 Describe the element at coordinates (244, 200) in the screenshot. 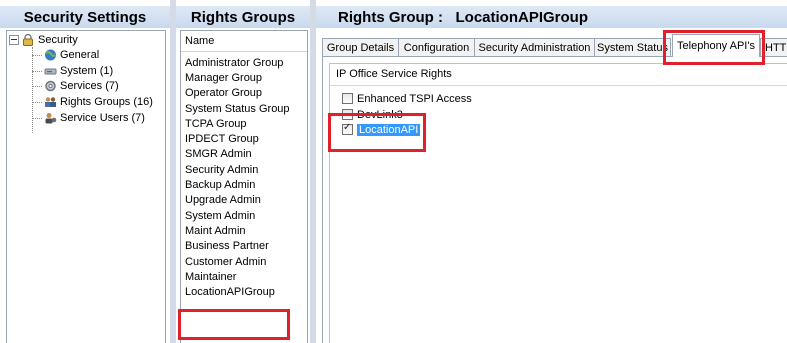

I see `rights-group-item: Upgrade Admin` at that location.